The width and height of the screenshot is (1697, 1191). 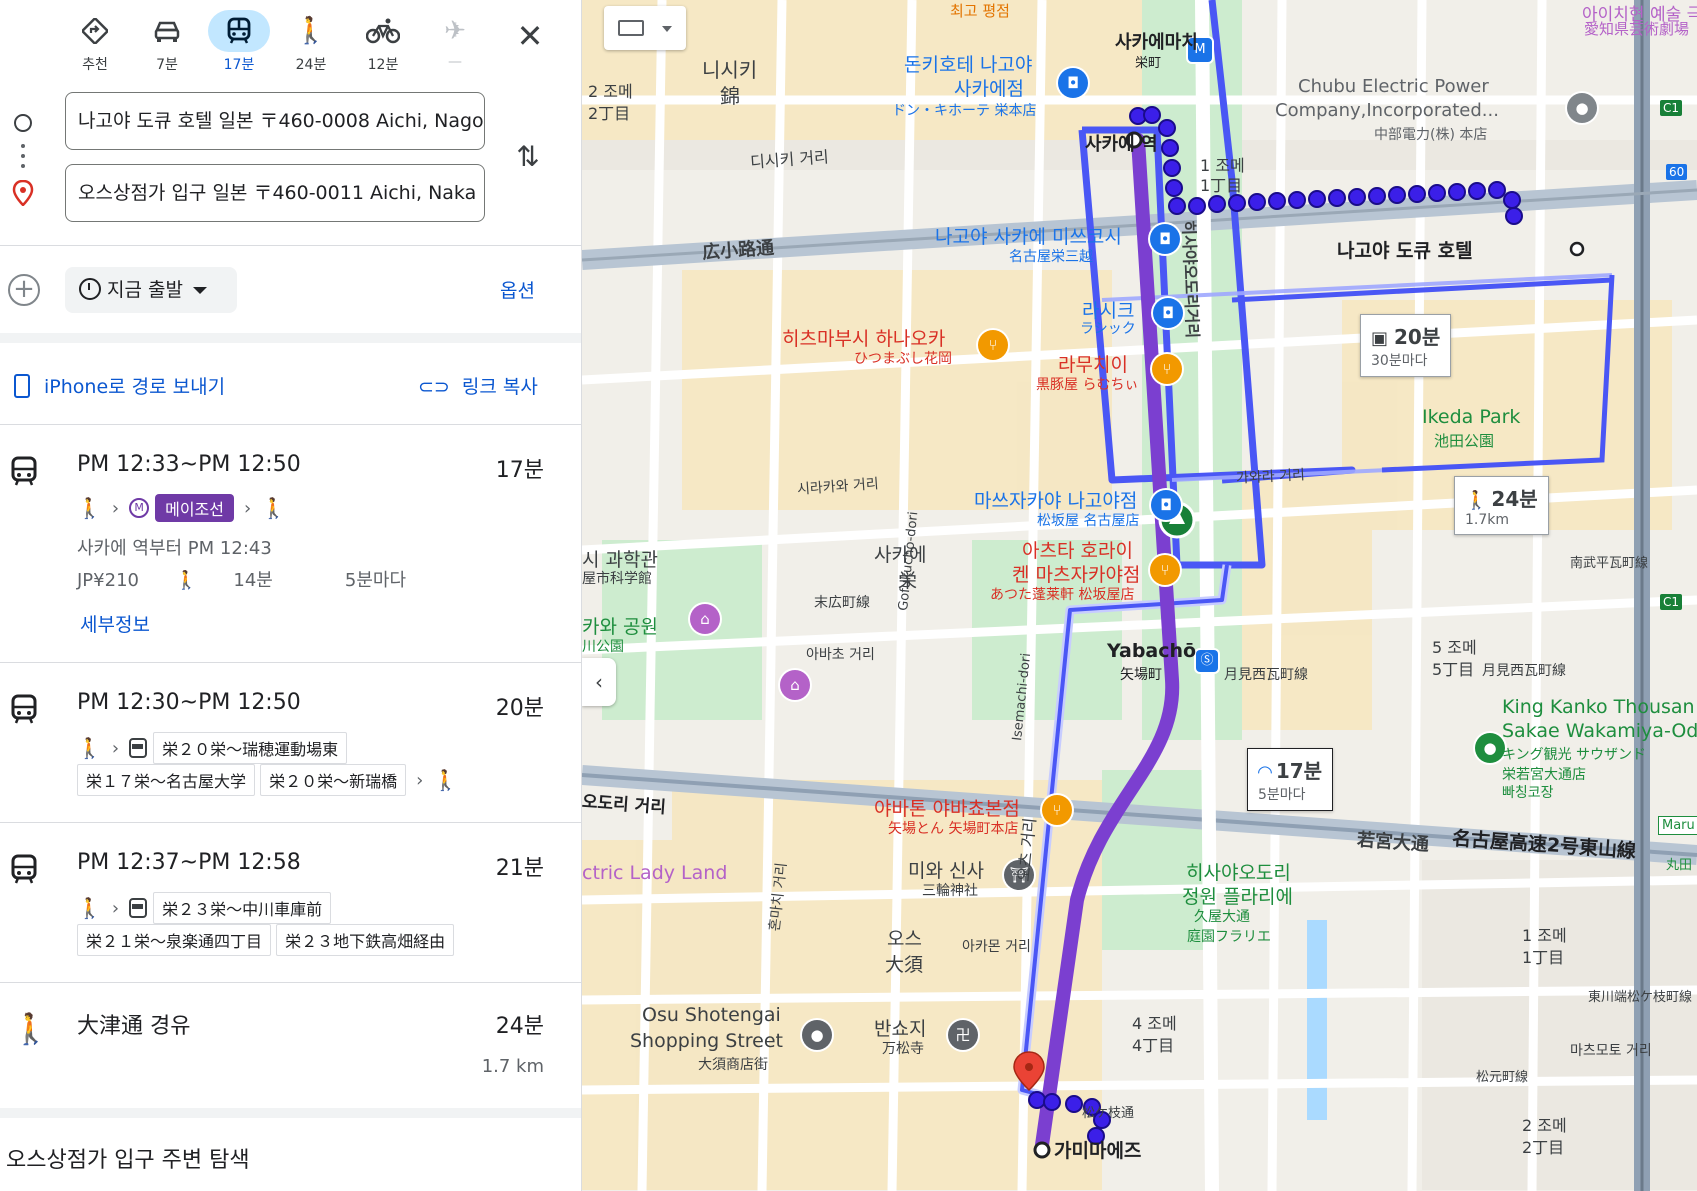 I want to click on trip-fare: JP¥210, so click(x=108, y=580).